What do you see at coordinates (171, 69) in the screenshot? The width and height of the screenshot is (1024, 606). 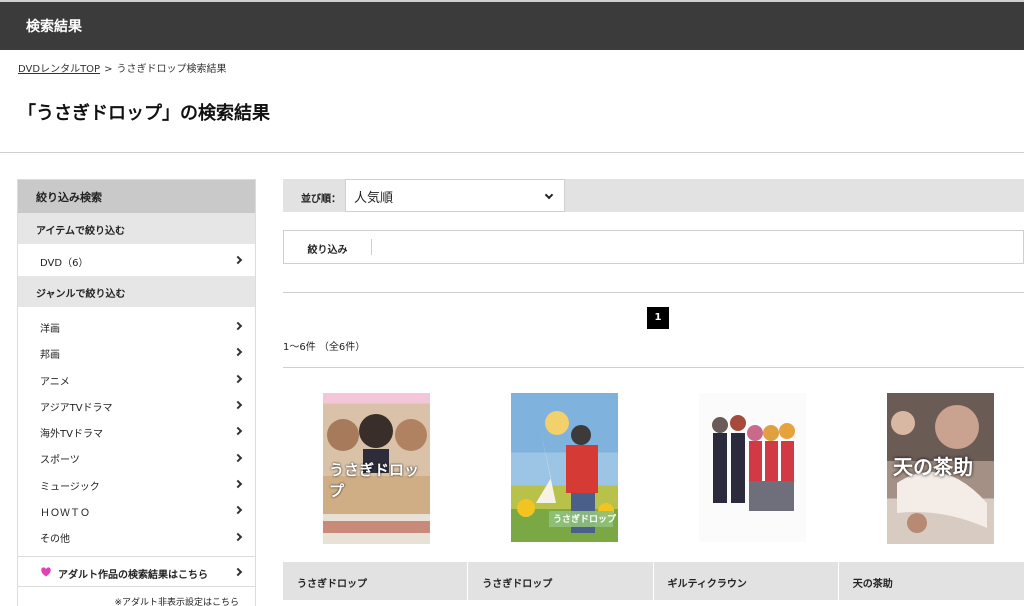 I see `breadcrumb-current: うさぎドロップ検索結果` at bounding box center [171, 69].